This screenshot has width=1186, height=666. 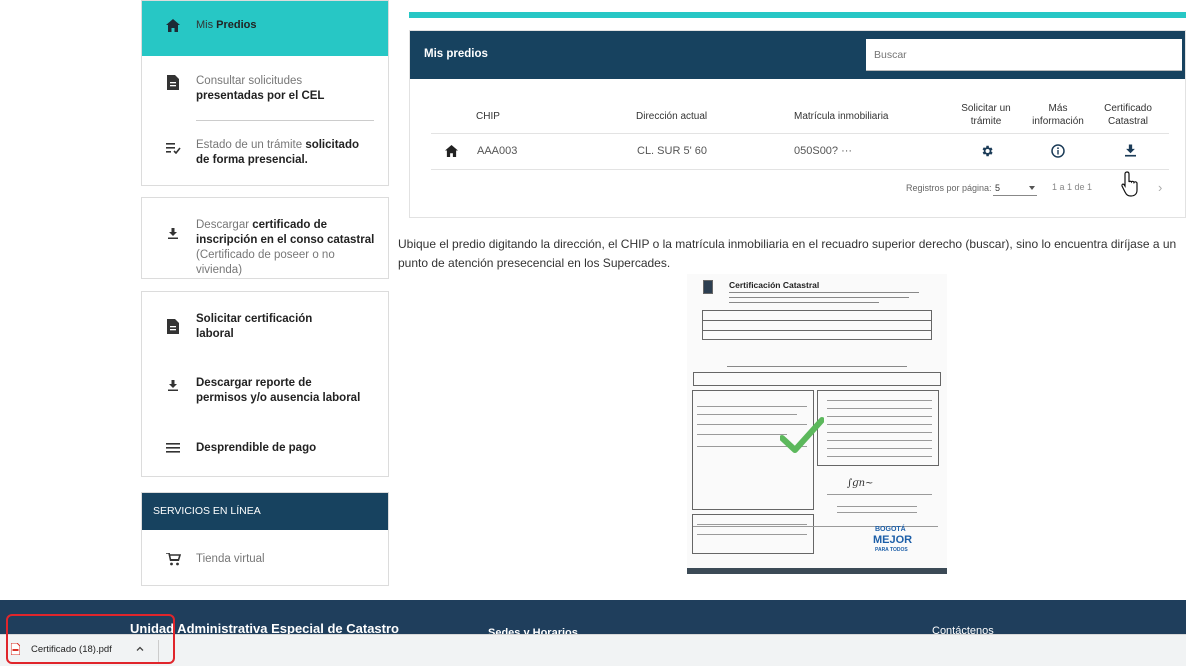 What do you see at coordinates (893, 540) in the screenshot?
I see `cert-mejor-text: MEJOR` at bounding box center [893, 540].